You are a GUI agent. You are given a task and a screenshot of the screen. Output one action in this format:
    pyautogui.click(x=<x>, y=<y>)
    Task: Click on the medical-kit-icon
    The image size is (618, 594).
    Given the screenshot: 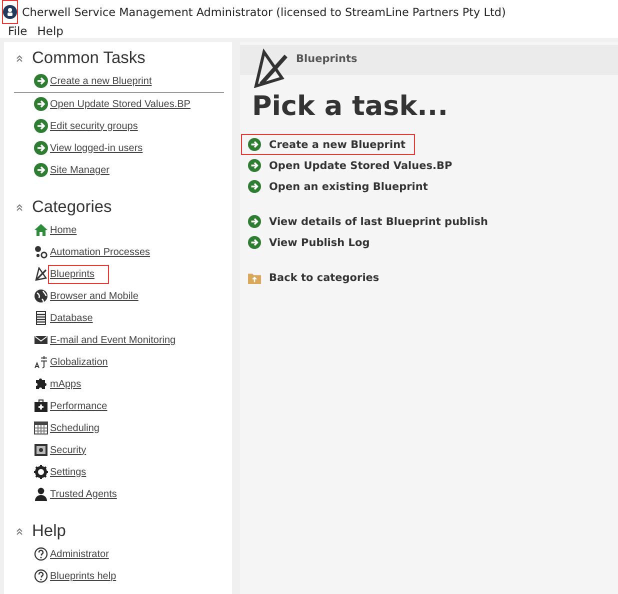 What is the action you would take?
    pyautogui.click(x=41, y=406)
    